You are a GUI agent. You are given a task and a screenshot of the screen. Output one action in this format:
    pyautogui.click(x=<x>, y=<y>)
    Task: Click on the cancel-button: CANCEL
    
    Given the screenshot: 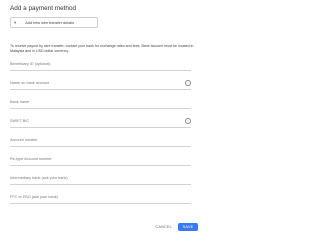 What is the action you would take?
    pyautogui.click(x=163, y=227)
    